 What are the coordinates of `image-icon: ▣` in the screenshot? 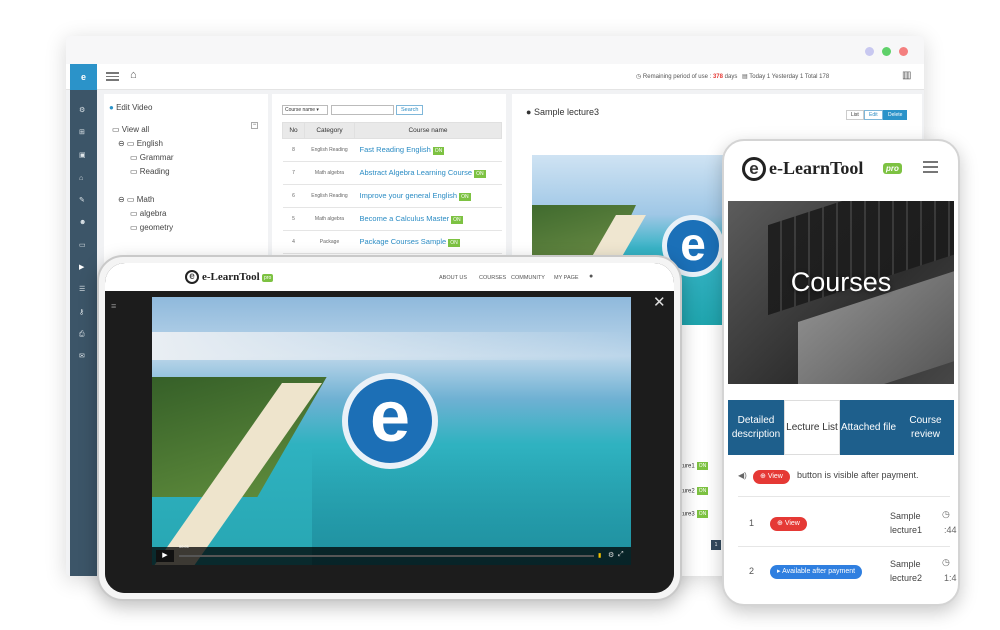 It's located at (83, 155).